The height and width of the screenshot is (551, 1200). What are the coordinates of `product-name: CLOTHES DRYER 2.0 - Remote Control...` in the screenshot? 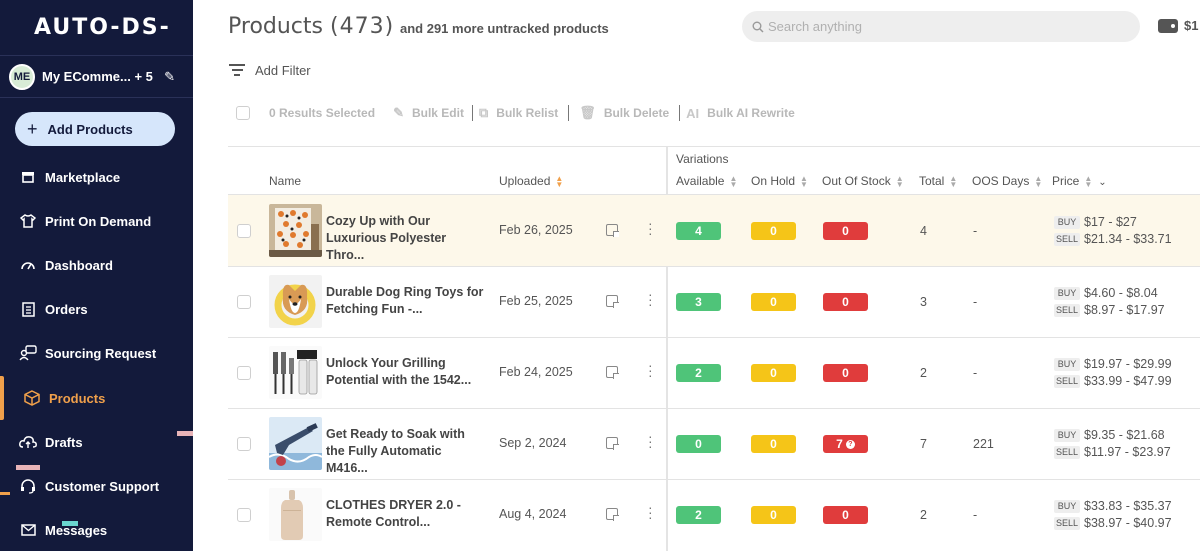 It's located at (406, 514).